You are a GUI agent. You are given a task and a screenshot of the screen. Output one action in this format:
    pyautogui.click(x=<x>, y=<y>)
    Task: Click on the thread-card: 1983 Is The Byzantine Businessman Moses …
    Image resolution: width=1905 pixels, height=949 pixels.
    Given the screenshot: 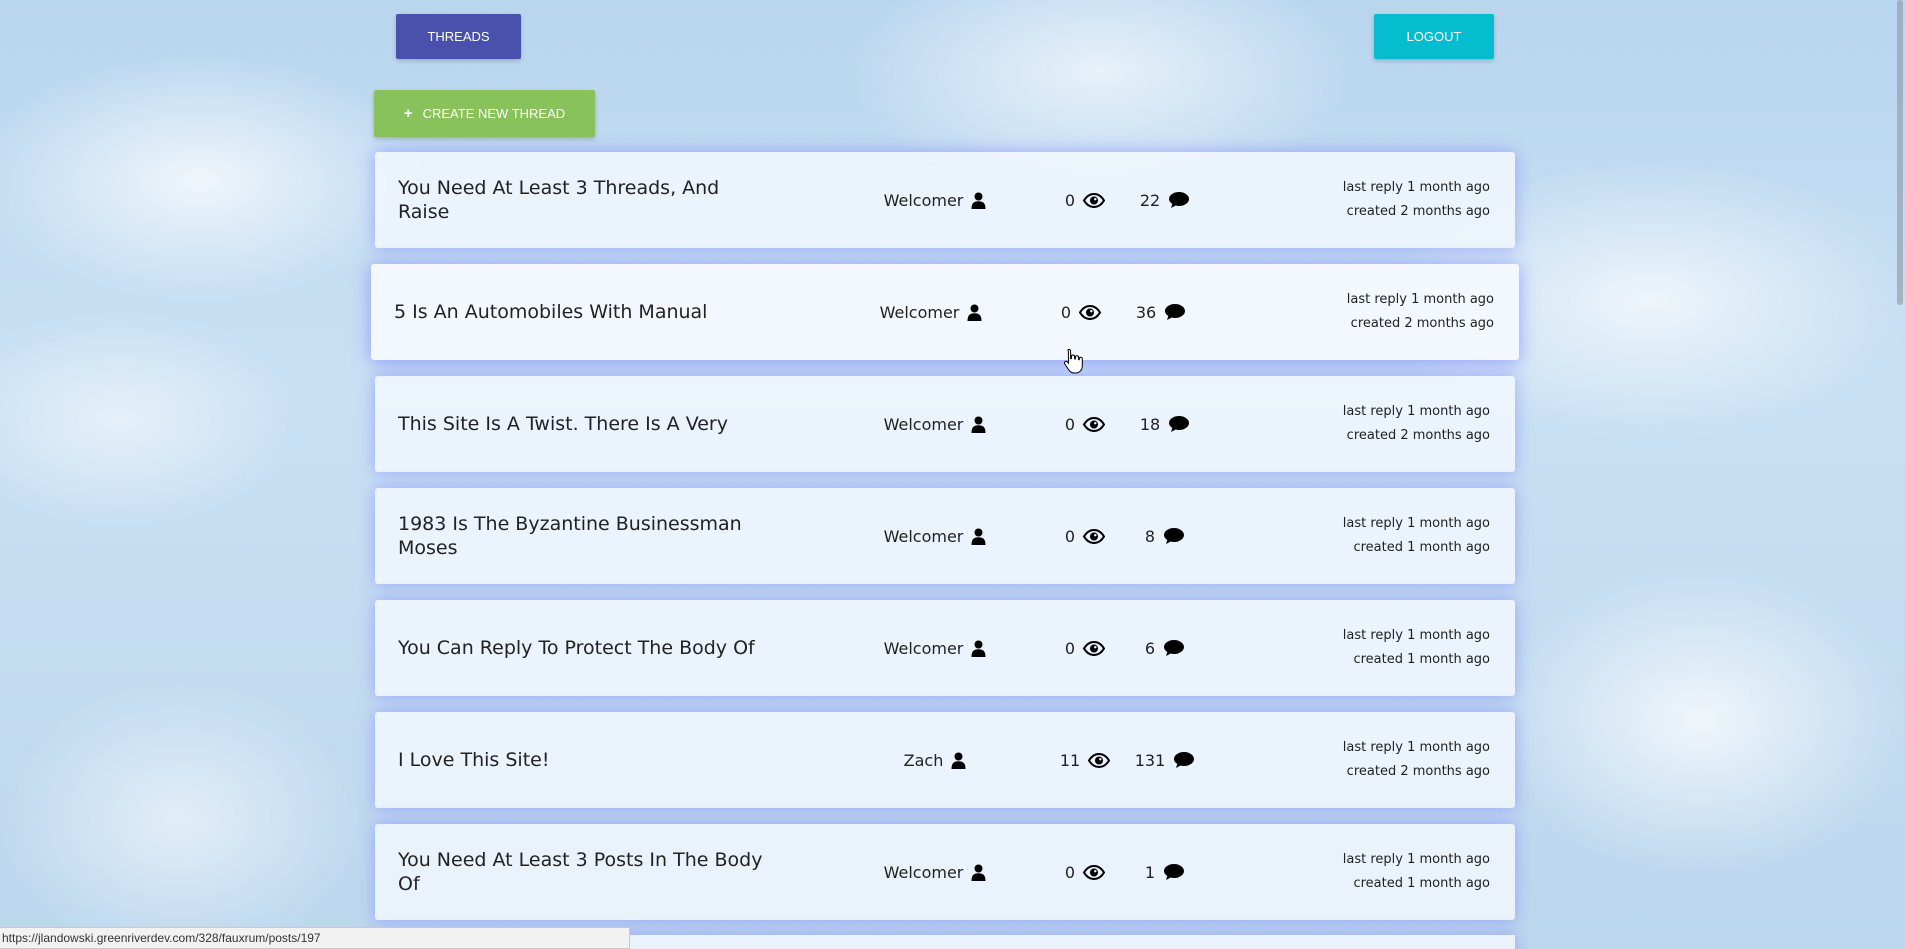 What is the action you would take?
    pyautogui.click(x=945, y=536)
    